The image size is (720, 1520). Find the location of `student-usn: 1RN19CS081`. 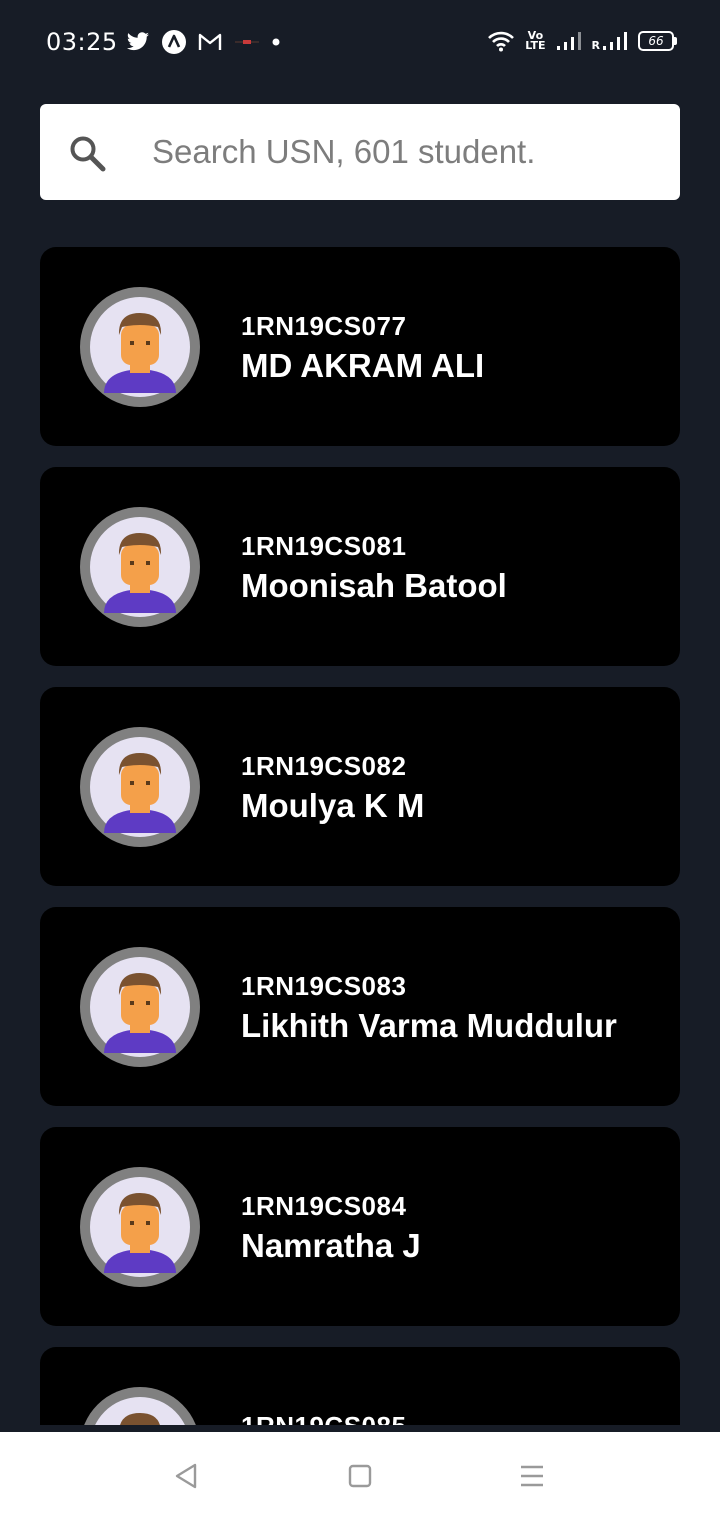

student-usn: 1RN19CS081 is located at coordinates (324, 546).